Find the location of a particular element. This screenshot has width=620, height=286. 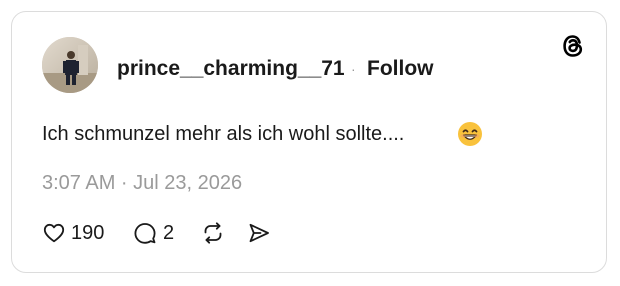

reply-count: 2 is located at coordinates (169, 233).